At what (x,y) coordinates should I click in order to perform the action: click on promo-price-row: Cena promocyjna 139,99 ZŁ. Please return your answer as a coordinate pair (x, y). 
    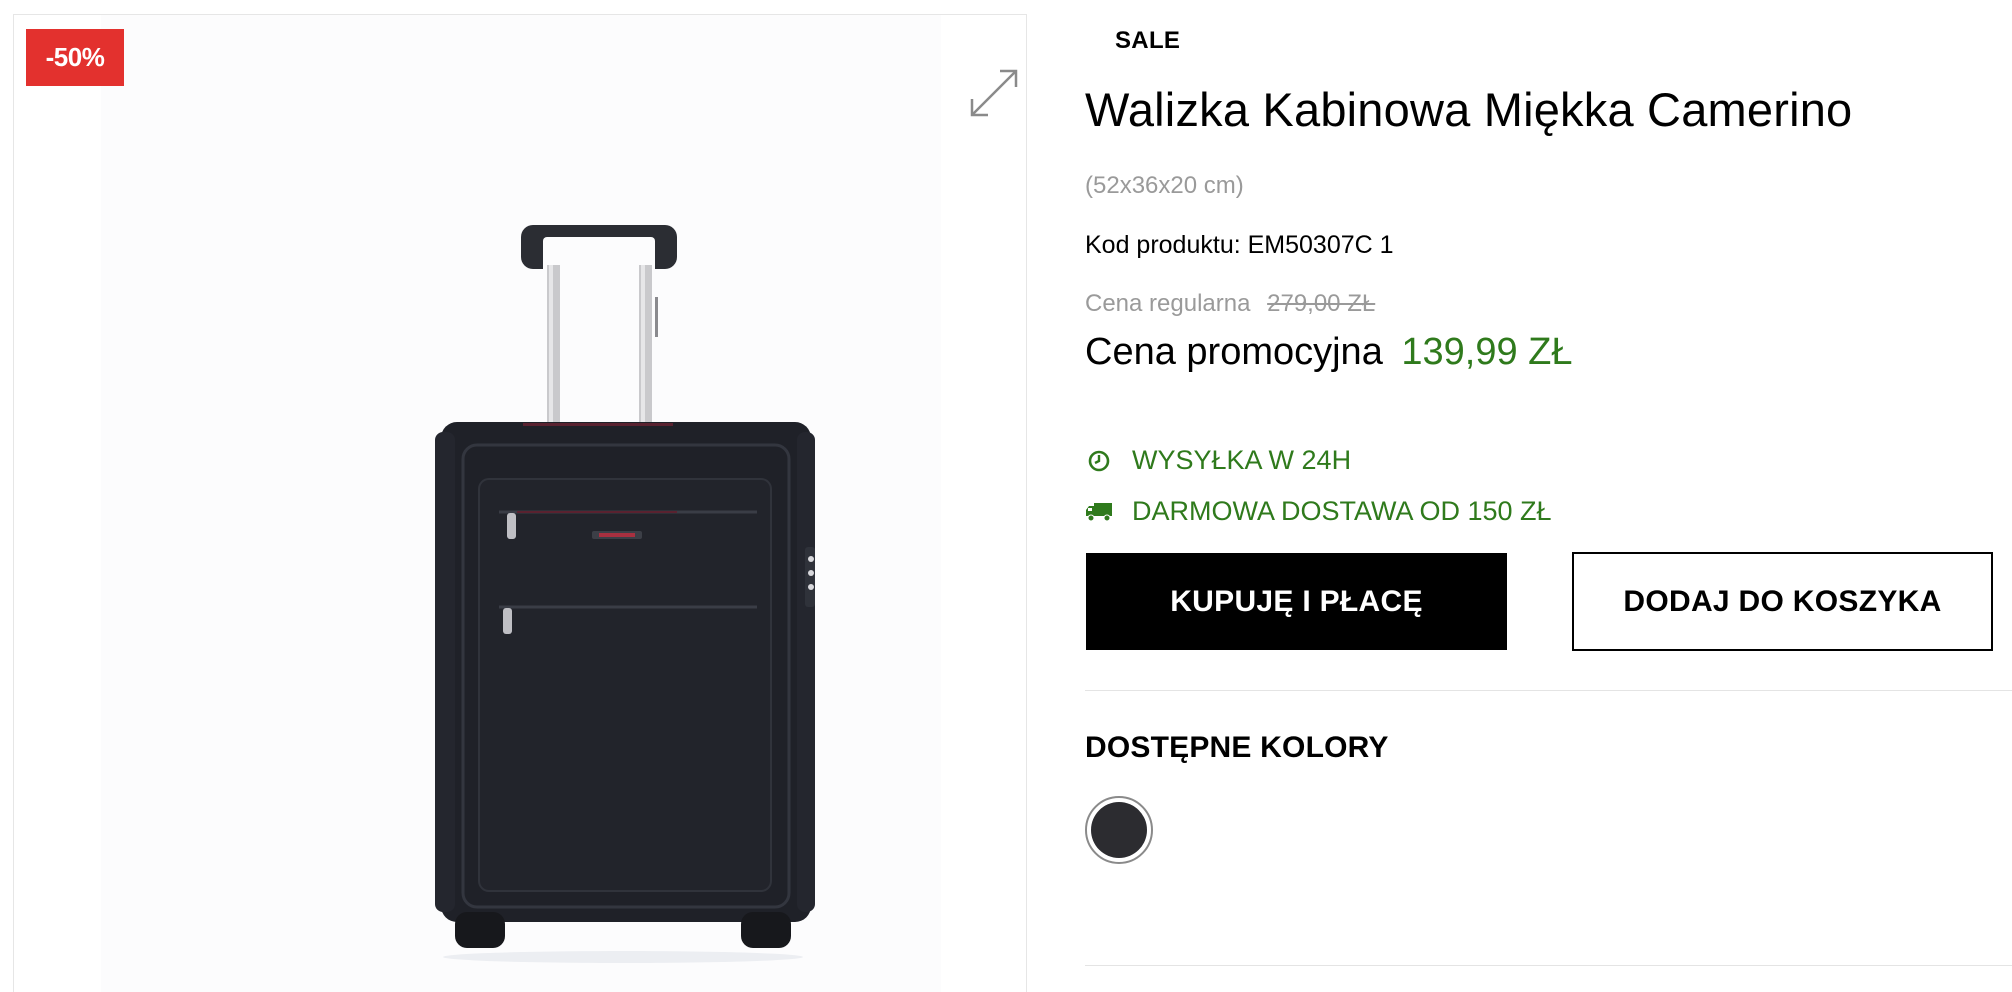
    Looking at the image, I should click on (1329, 352).